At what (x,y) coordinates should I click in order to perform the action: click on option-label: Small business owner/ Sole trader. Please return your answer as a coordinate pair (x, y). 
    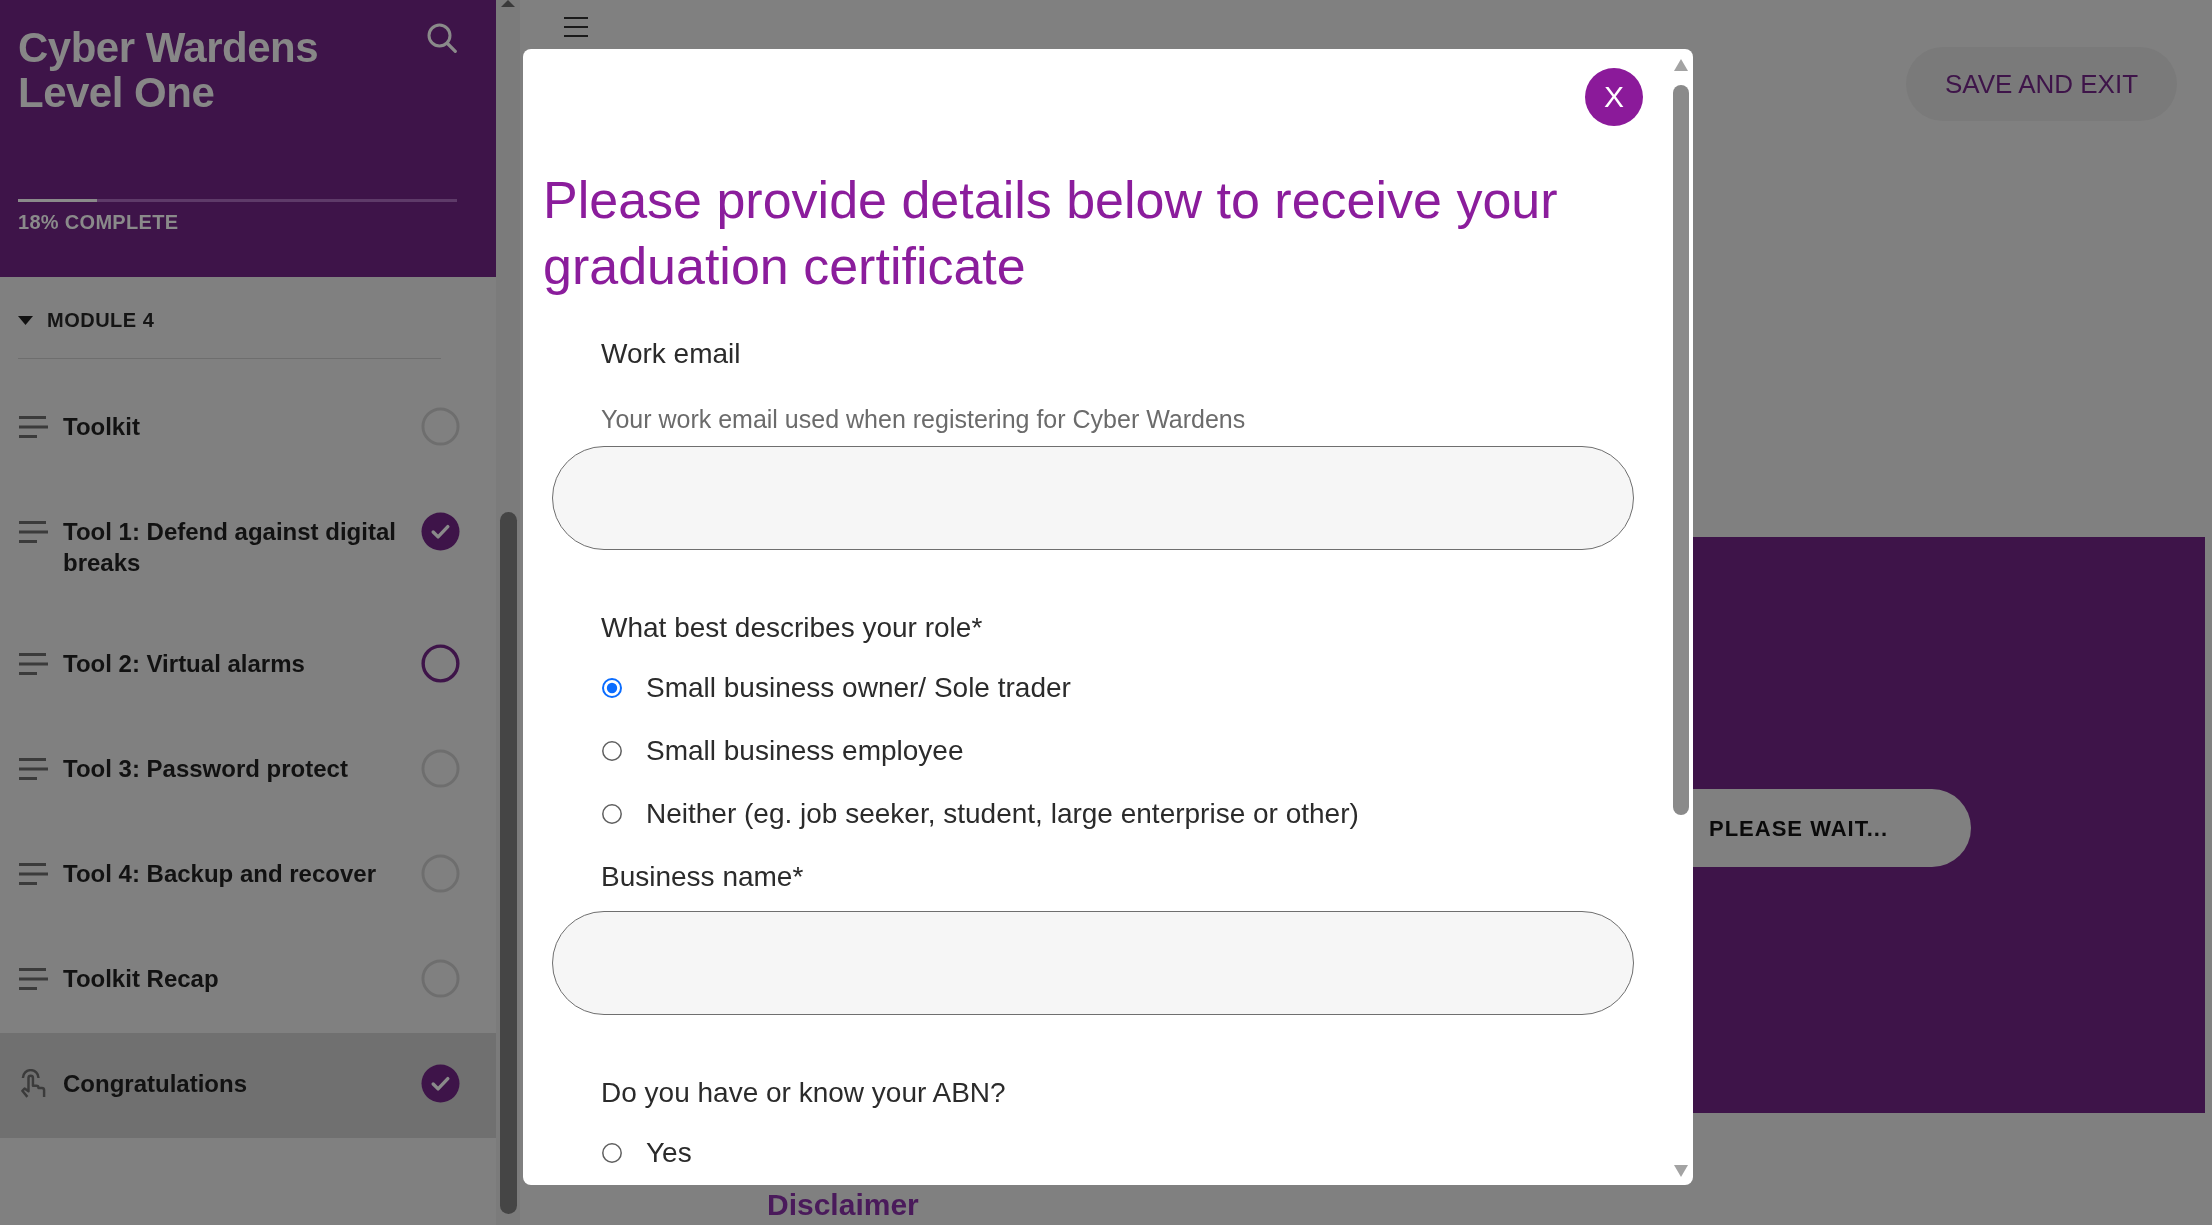
    Looking at the image, I should click on (858, 688).